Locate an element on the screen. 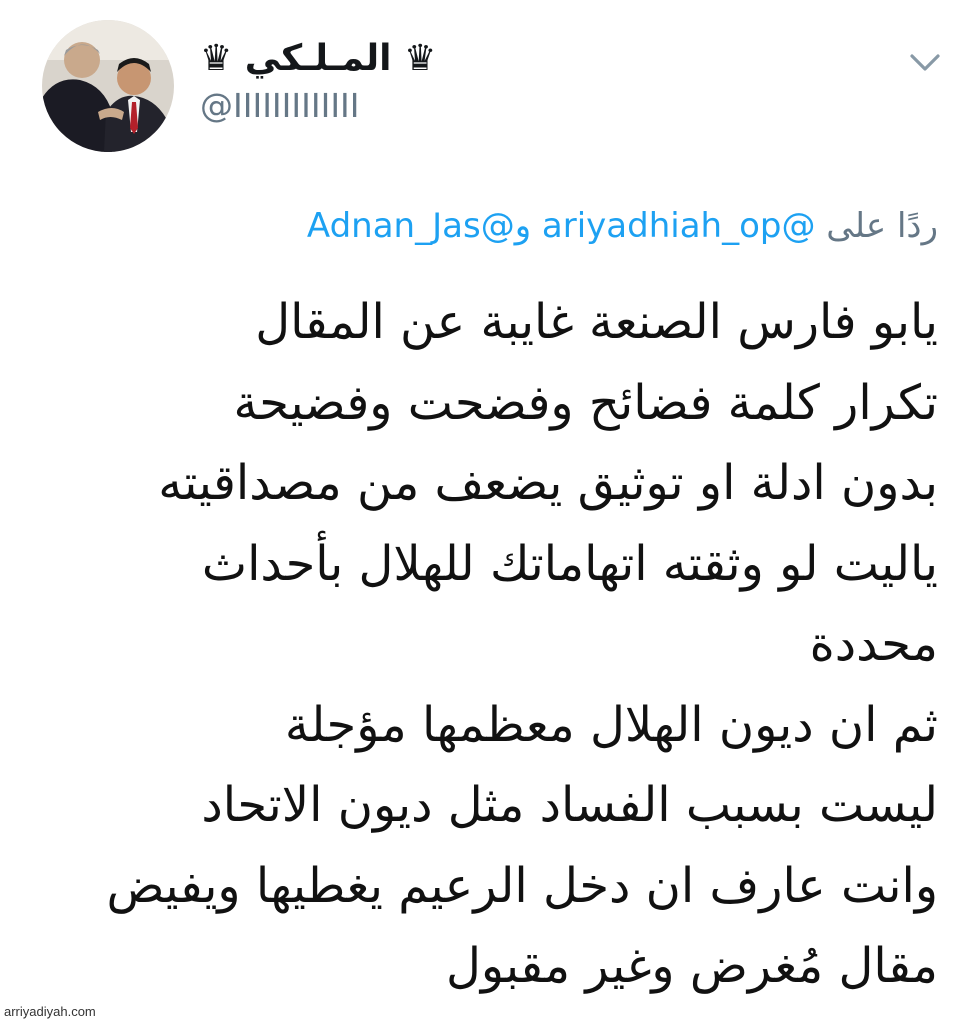 The height and width of the screenshot is (1024, 978). tweet-text-line: يابو فارس الصنعة غايبة عن المقال is located at coordinates (596, 322).